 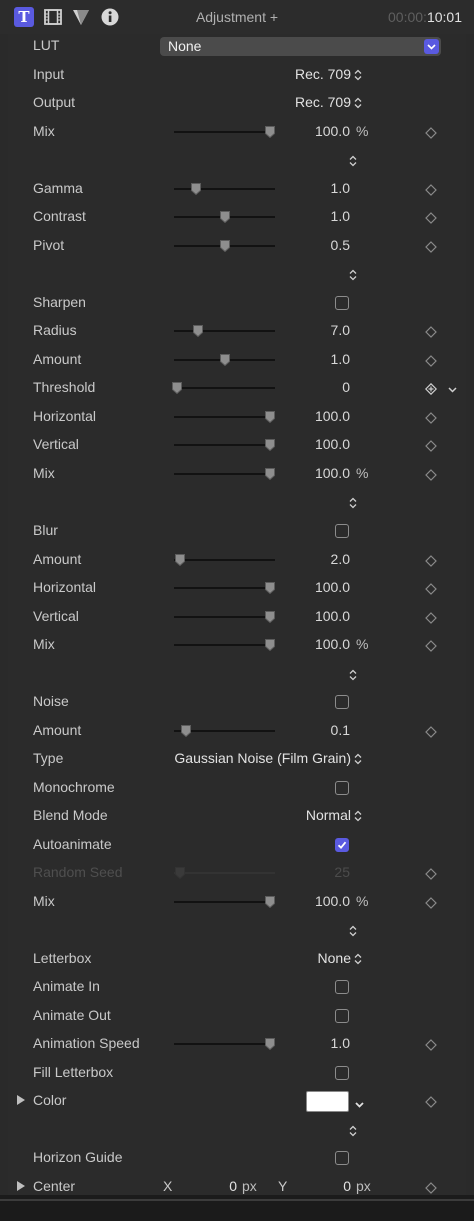 What do you see at coordinates (342, 987) in the screenshot?
I see `animate-in-checkbox` at bounding box center [342, 987].